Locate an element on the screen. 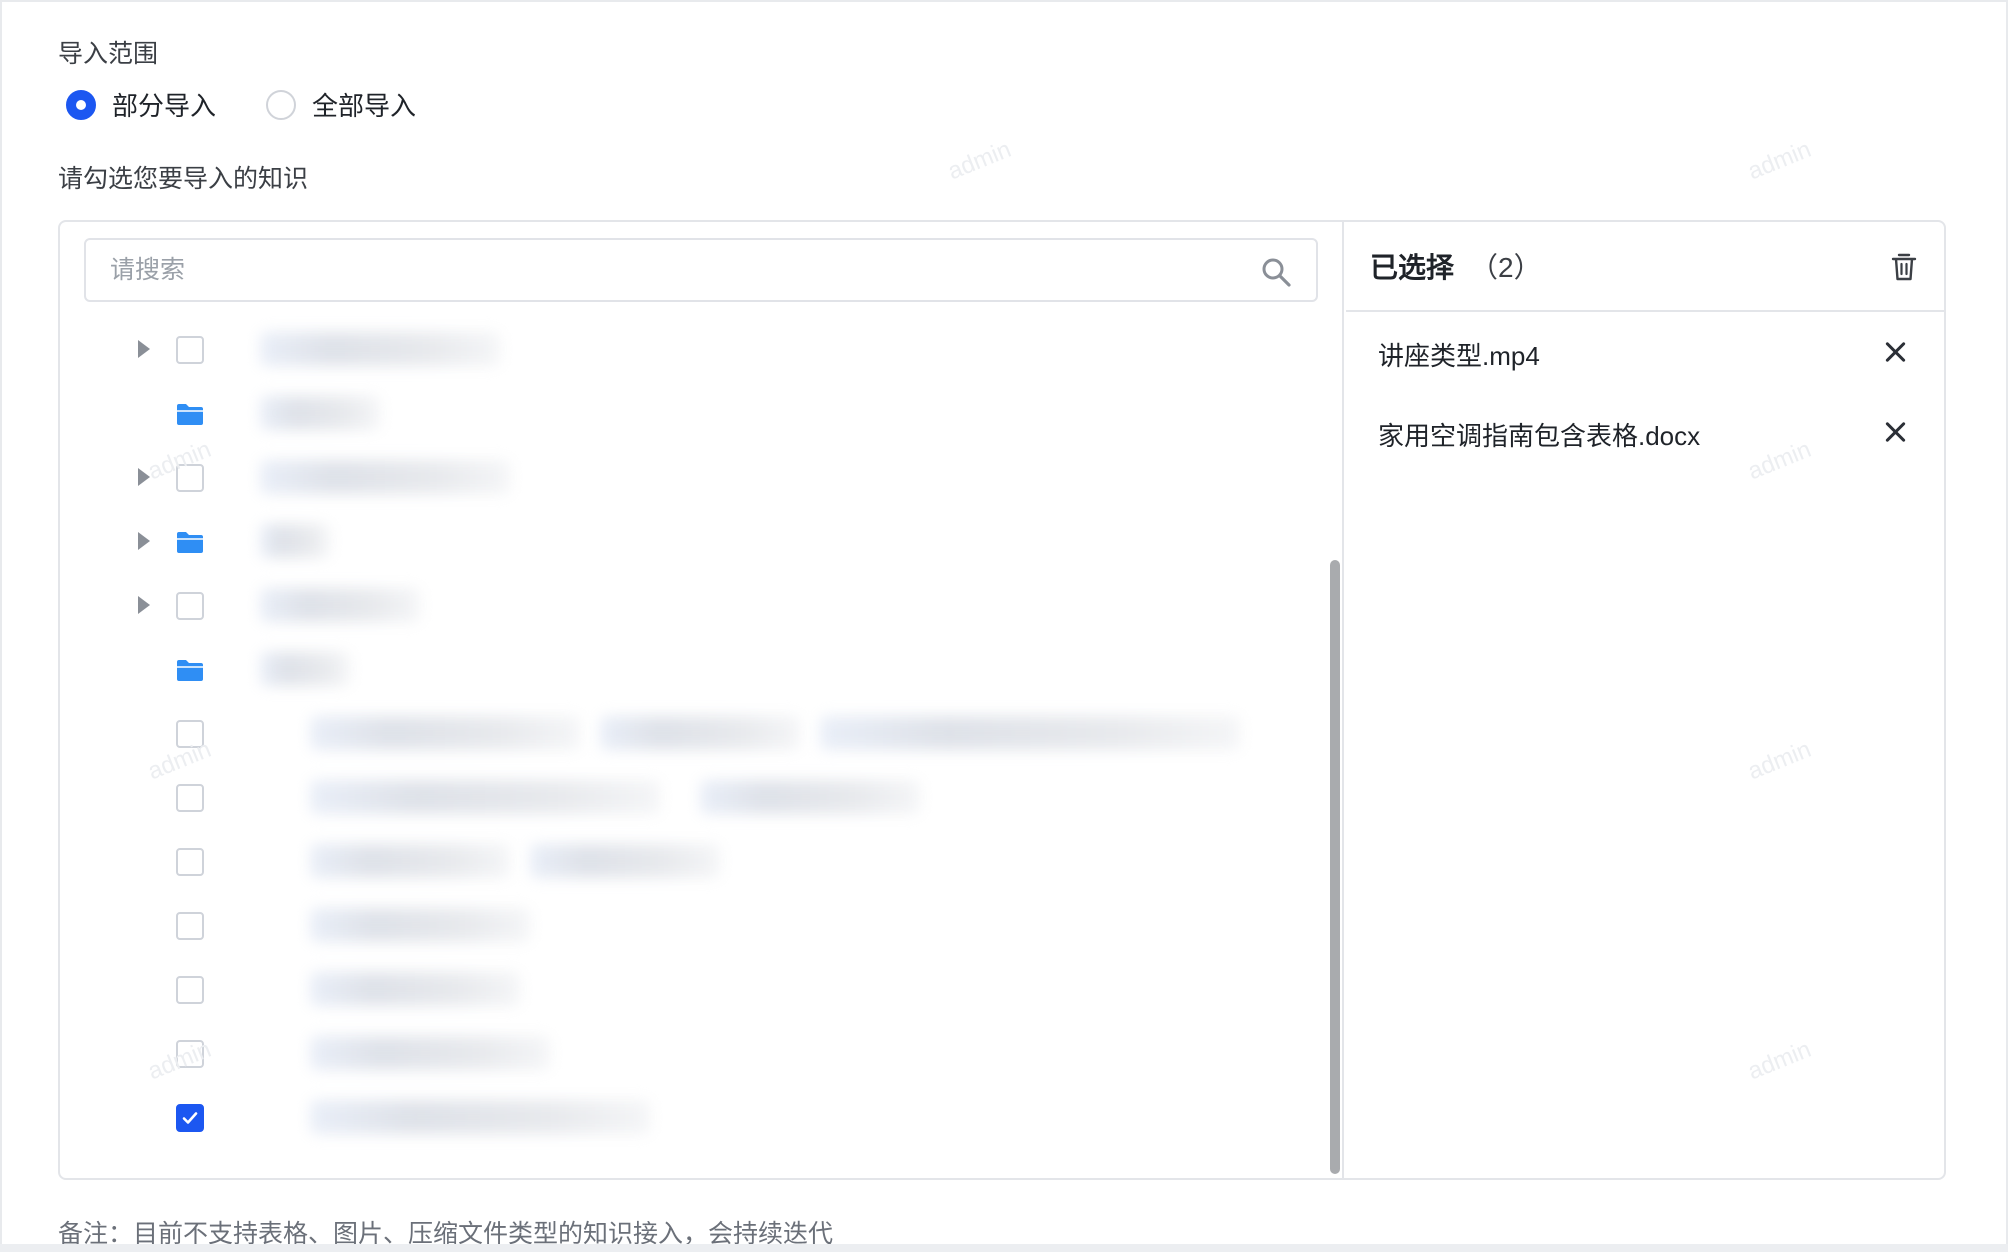 The width and height of the screenshot is (2008, 1252). bottom-bar is located at coordinates (1004, 1248).